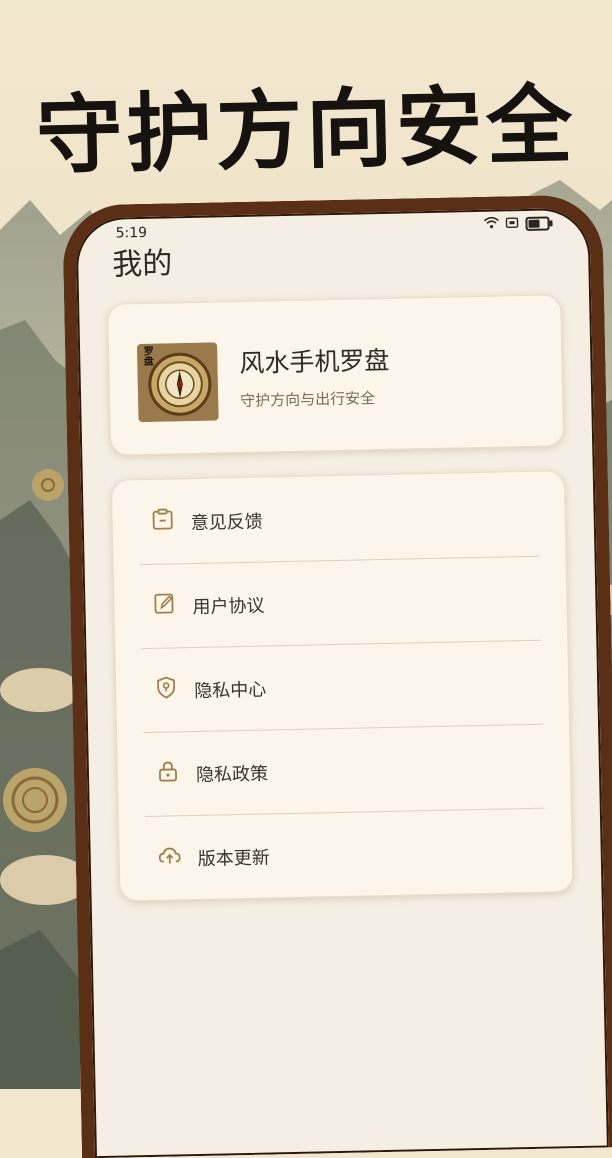 This screenshot has height=1158, width=612. Describe the element at coordinates (332, 229) in the screenshot. I see `status-bar: 5:19` at that location.